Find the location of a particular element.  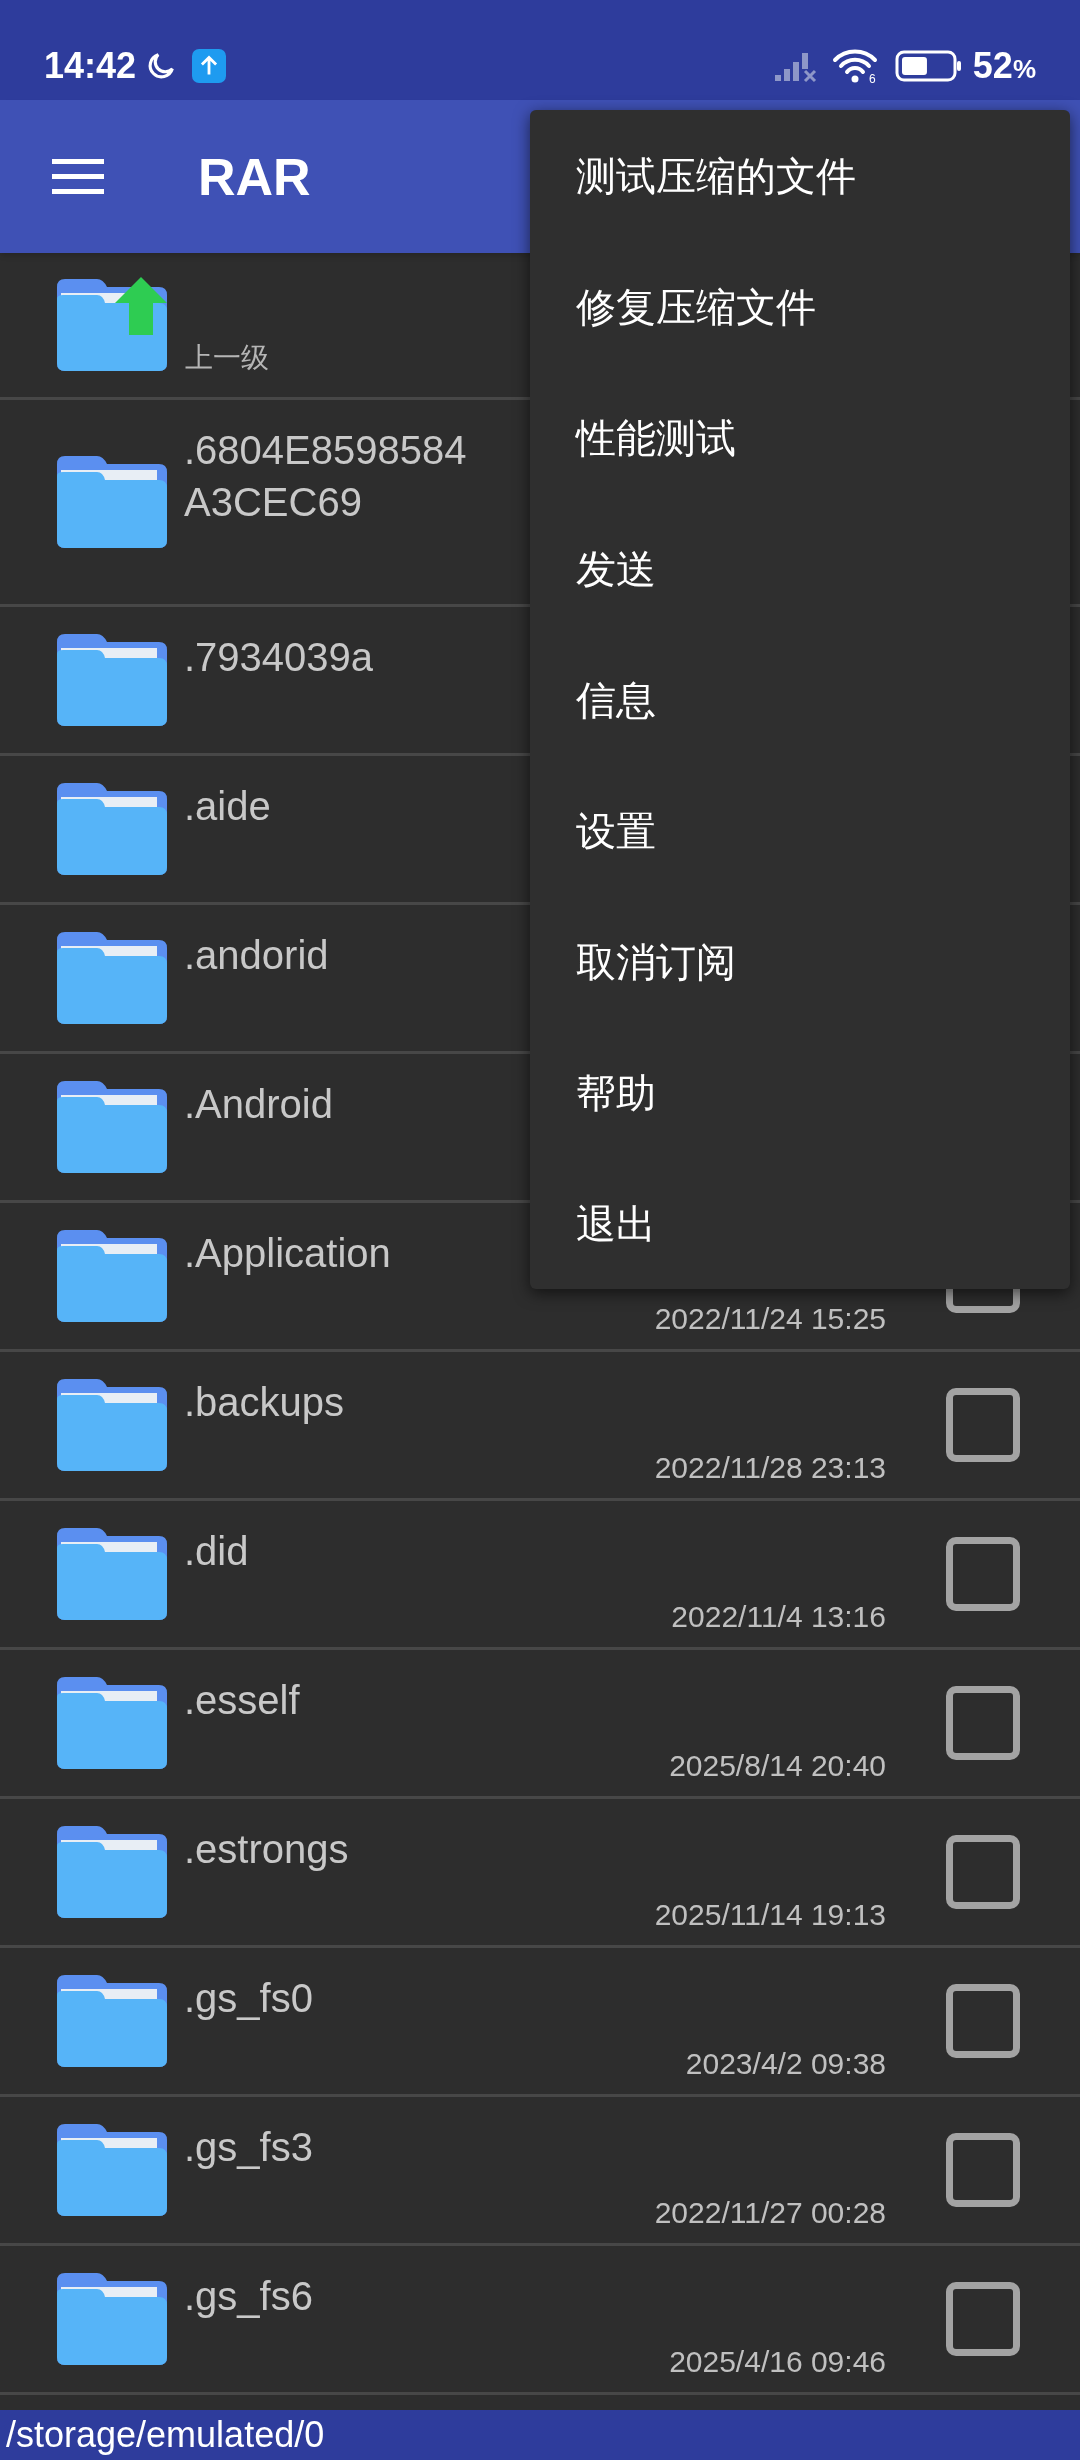

folder-name: .esself is located at coordinates (242, 1700).